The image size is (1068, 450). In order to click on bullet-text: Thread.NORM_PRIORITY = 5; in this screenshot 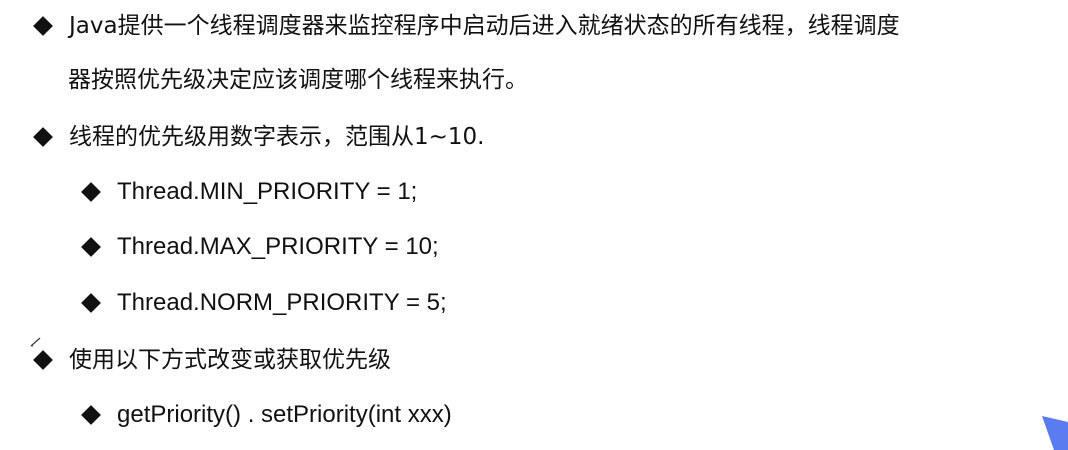, I will do `click(282, 302)`.